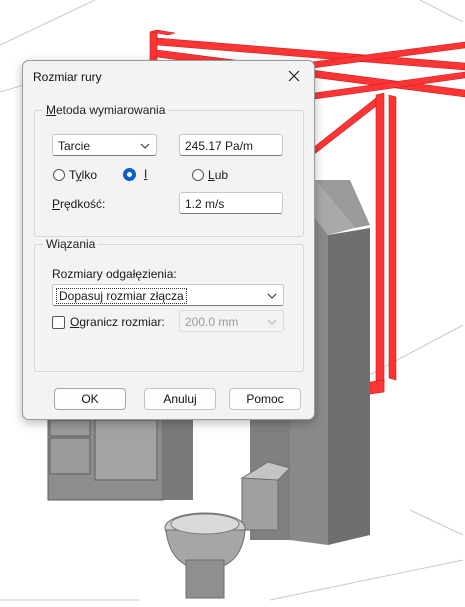  I want to click on dialog-title: Rozmiar rury, so click(67, 77).